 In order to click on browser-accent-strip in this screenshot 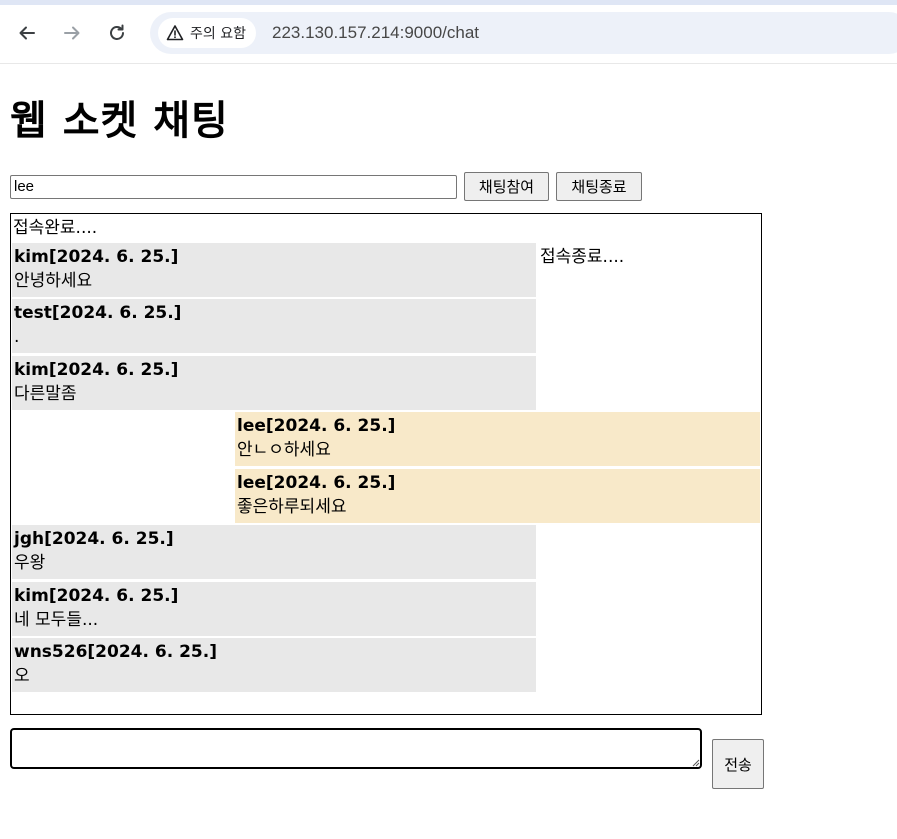, I will do `click(448, 2)`.